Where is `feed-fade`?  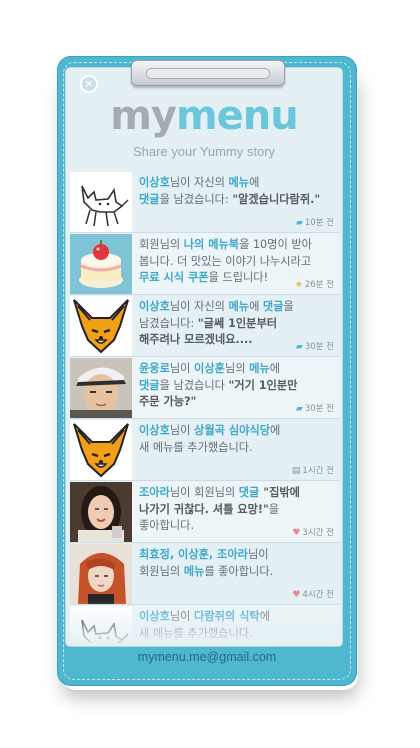
feed-fade is located at coordinates (205, 622).